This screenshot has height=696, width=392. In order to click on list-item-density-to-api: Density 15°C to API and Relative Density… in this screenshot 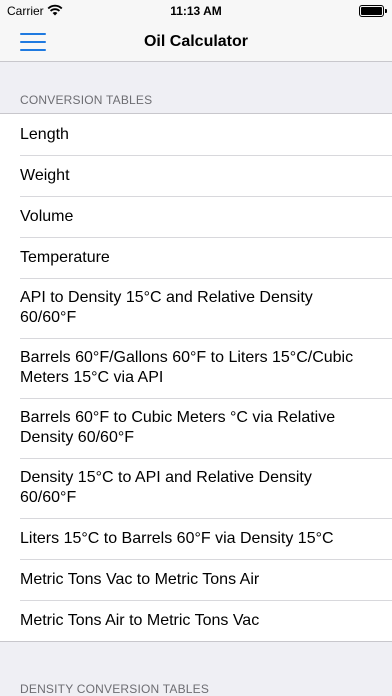, I will do `click(196, 488)`.